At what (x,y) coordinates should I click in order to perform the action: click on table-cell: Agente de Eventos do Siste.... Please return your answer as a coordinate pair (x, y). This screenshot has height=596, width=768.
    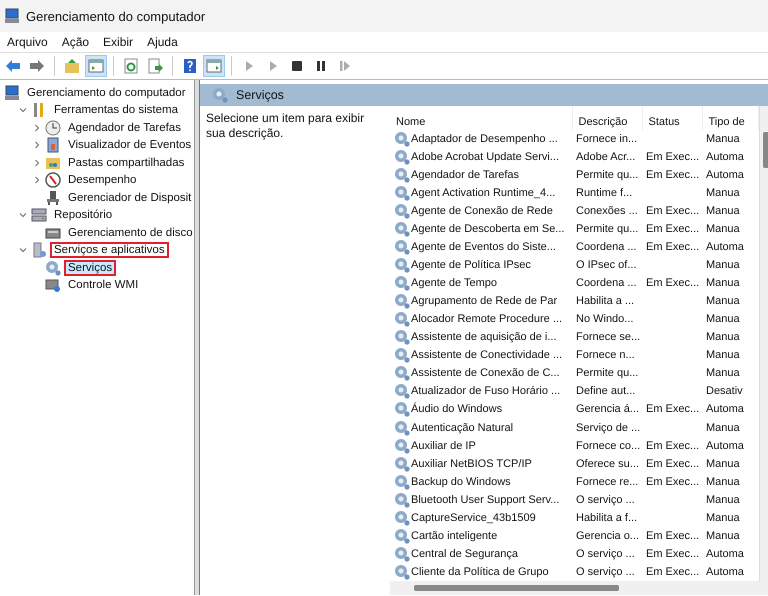
    Looking at the image, I should click on (483, 247).